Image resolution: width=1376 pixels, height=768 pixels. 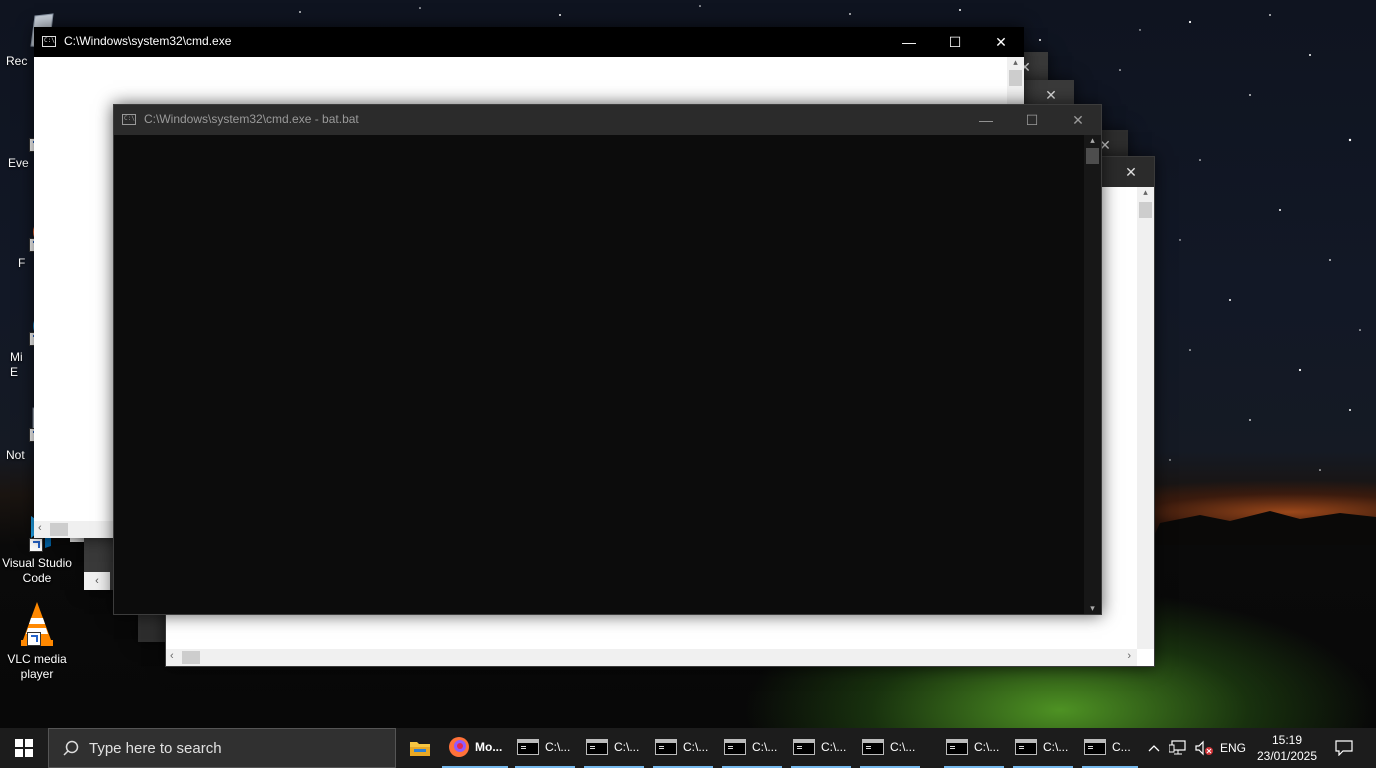 I want to click on notification-icon, so click(x=1344, y=748).